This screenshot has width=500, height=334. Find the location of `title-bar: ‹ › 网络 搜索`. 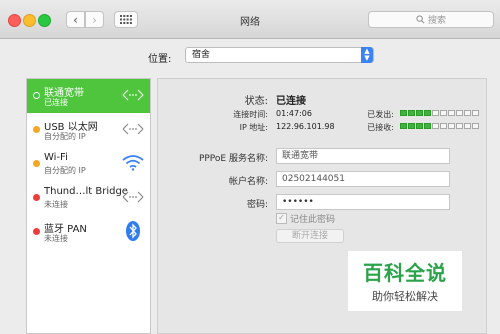

title-bar: ‹ › 网络 搜索 is located at coordinates (250, 19).